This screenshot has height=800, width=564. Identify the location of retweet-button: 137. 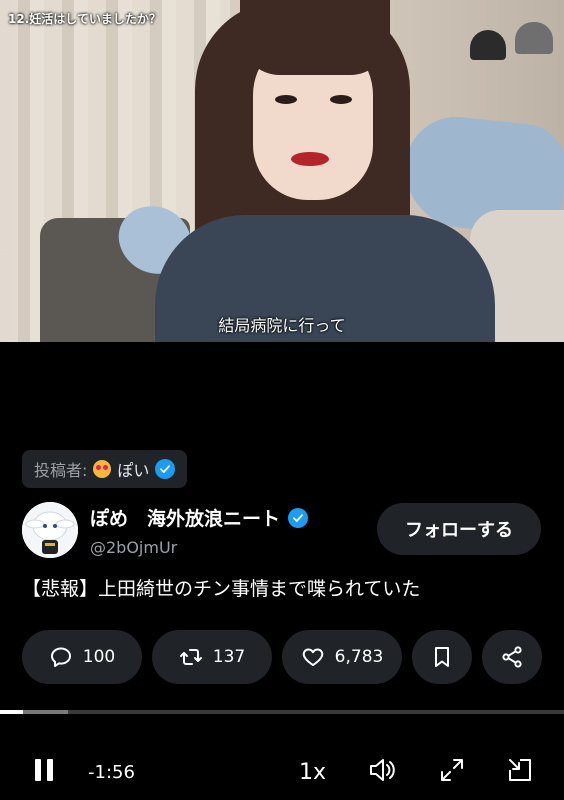
(212, 657).